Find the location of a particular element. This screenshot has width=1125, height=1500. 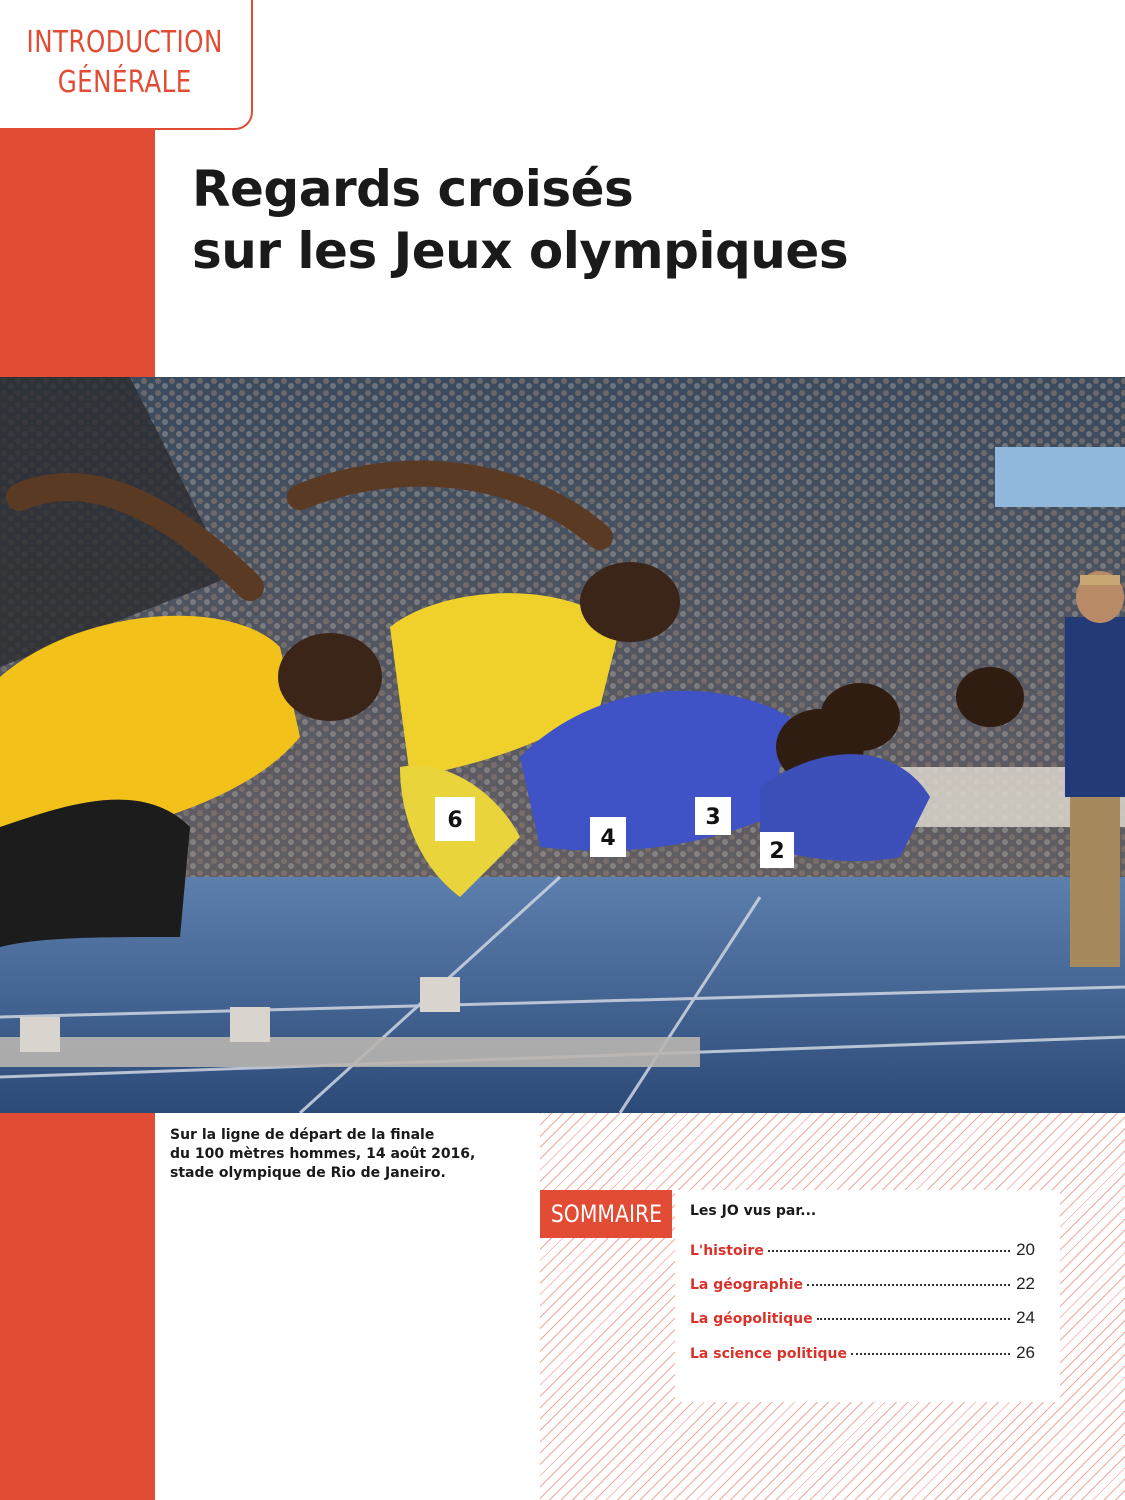

olympic-banner is located at coordinates (1060, 477).